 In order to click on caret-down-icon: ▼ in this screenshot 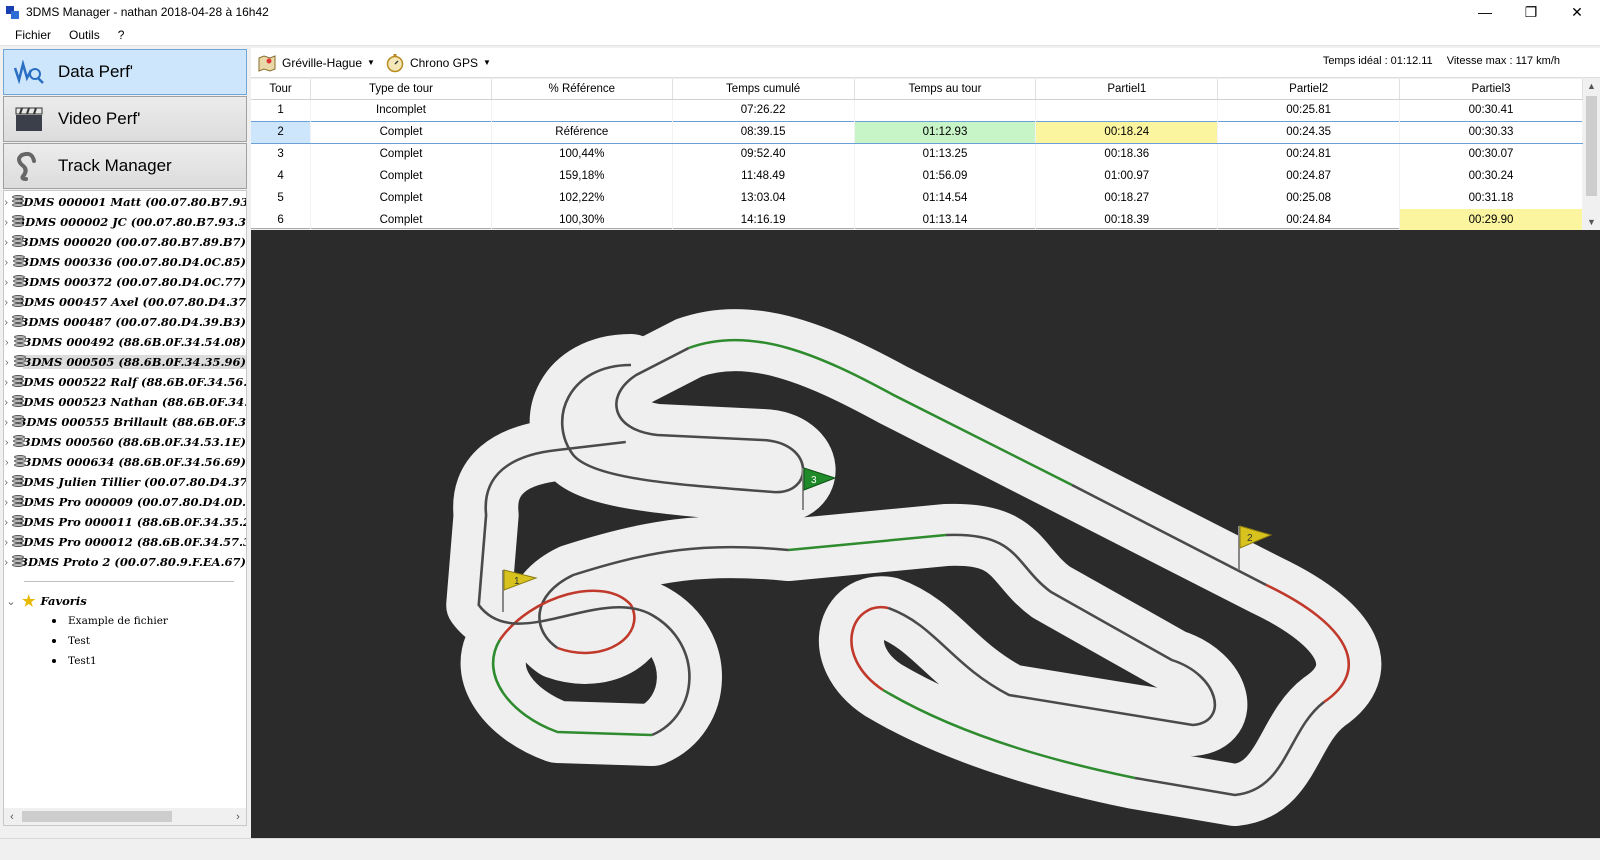, I will do `click(371, 62)`.